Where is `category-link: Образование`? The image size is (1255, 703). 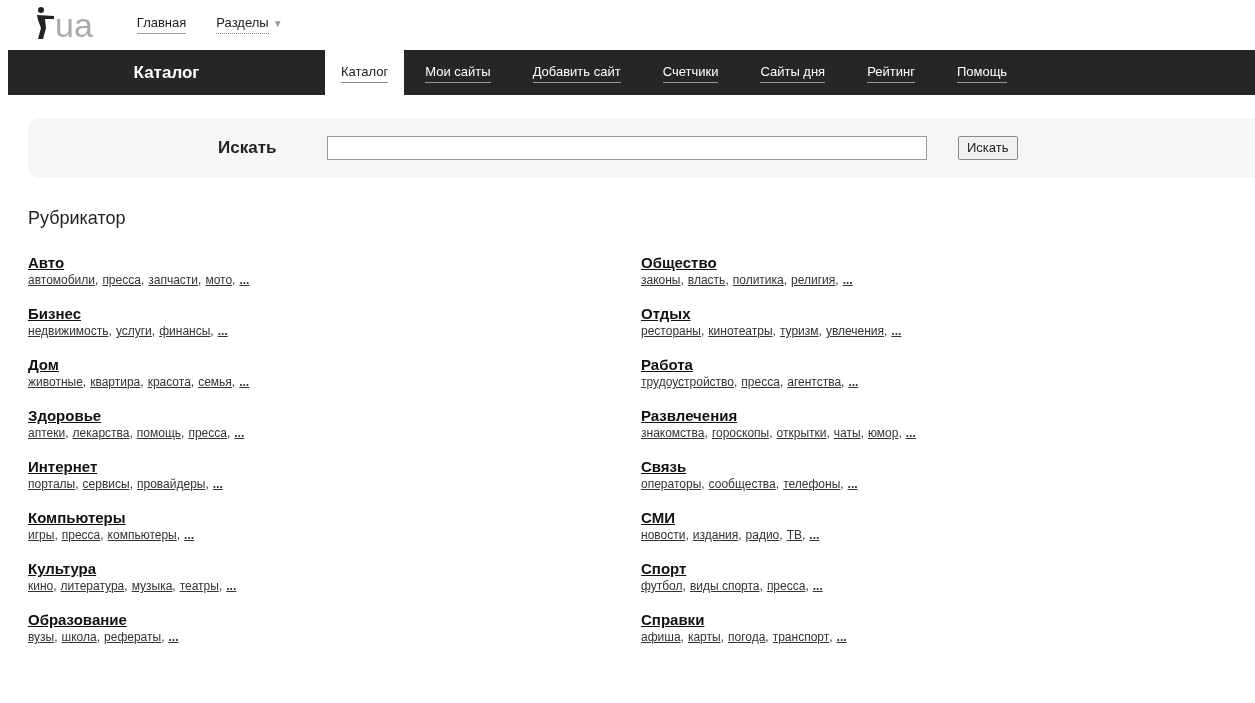
category-link: Образование is located at coordinates (77, 620).